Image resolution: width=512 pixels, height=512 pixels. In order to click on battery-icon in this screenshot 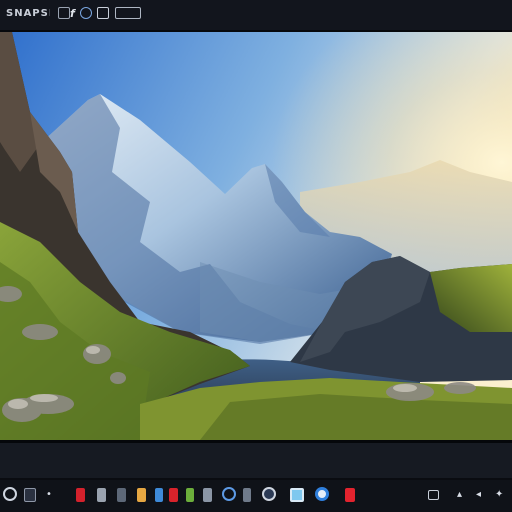, I will do `click(433, 495)`.